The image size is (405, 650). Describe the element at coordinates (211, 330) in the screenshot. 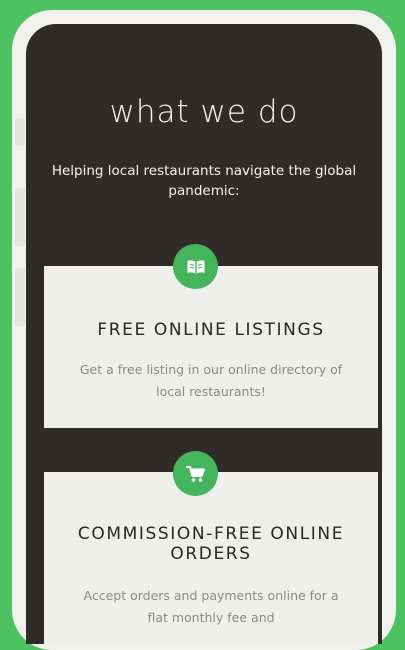

I see `card-title: FREE ONLINE LISTINGS` at that location.